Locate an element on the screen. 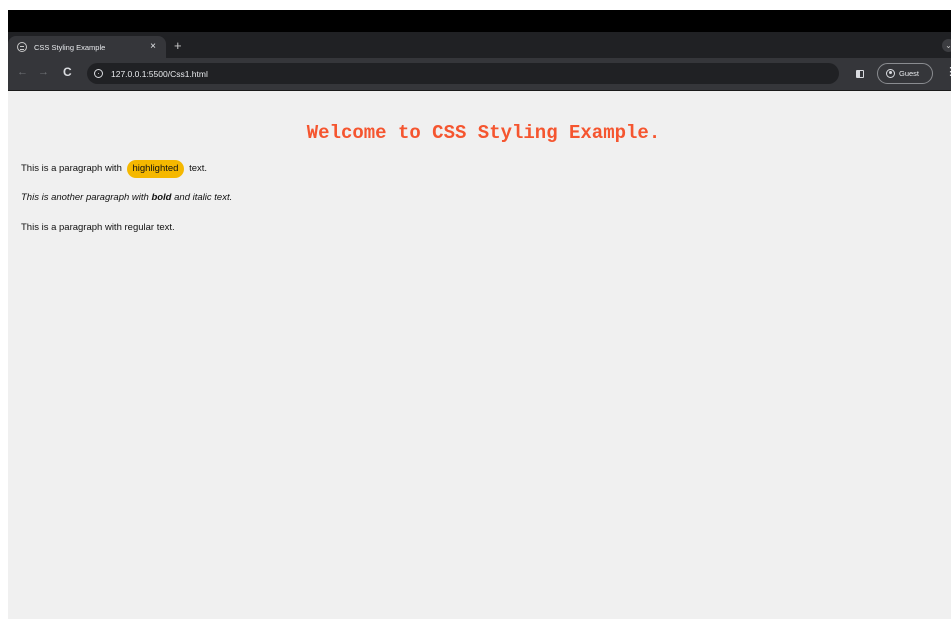  forward-button: → is located at coordinates (43, 72).